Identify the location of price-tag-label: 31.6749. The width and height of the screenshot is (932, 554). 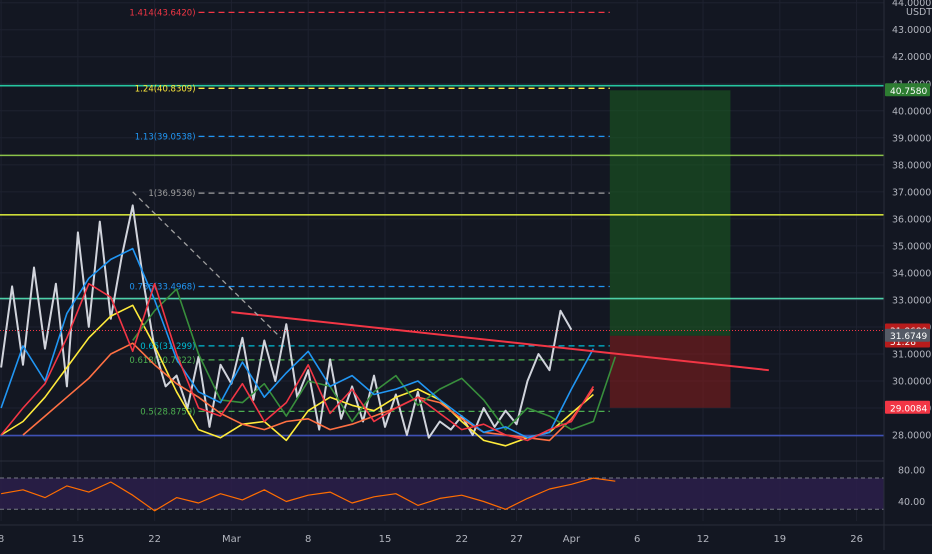
(908, 337).